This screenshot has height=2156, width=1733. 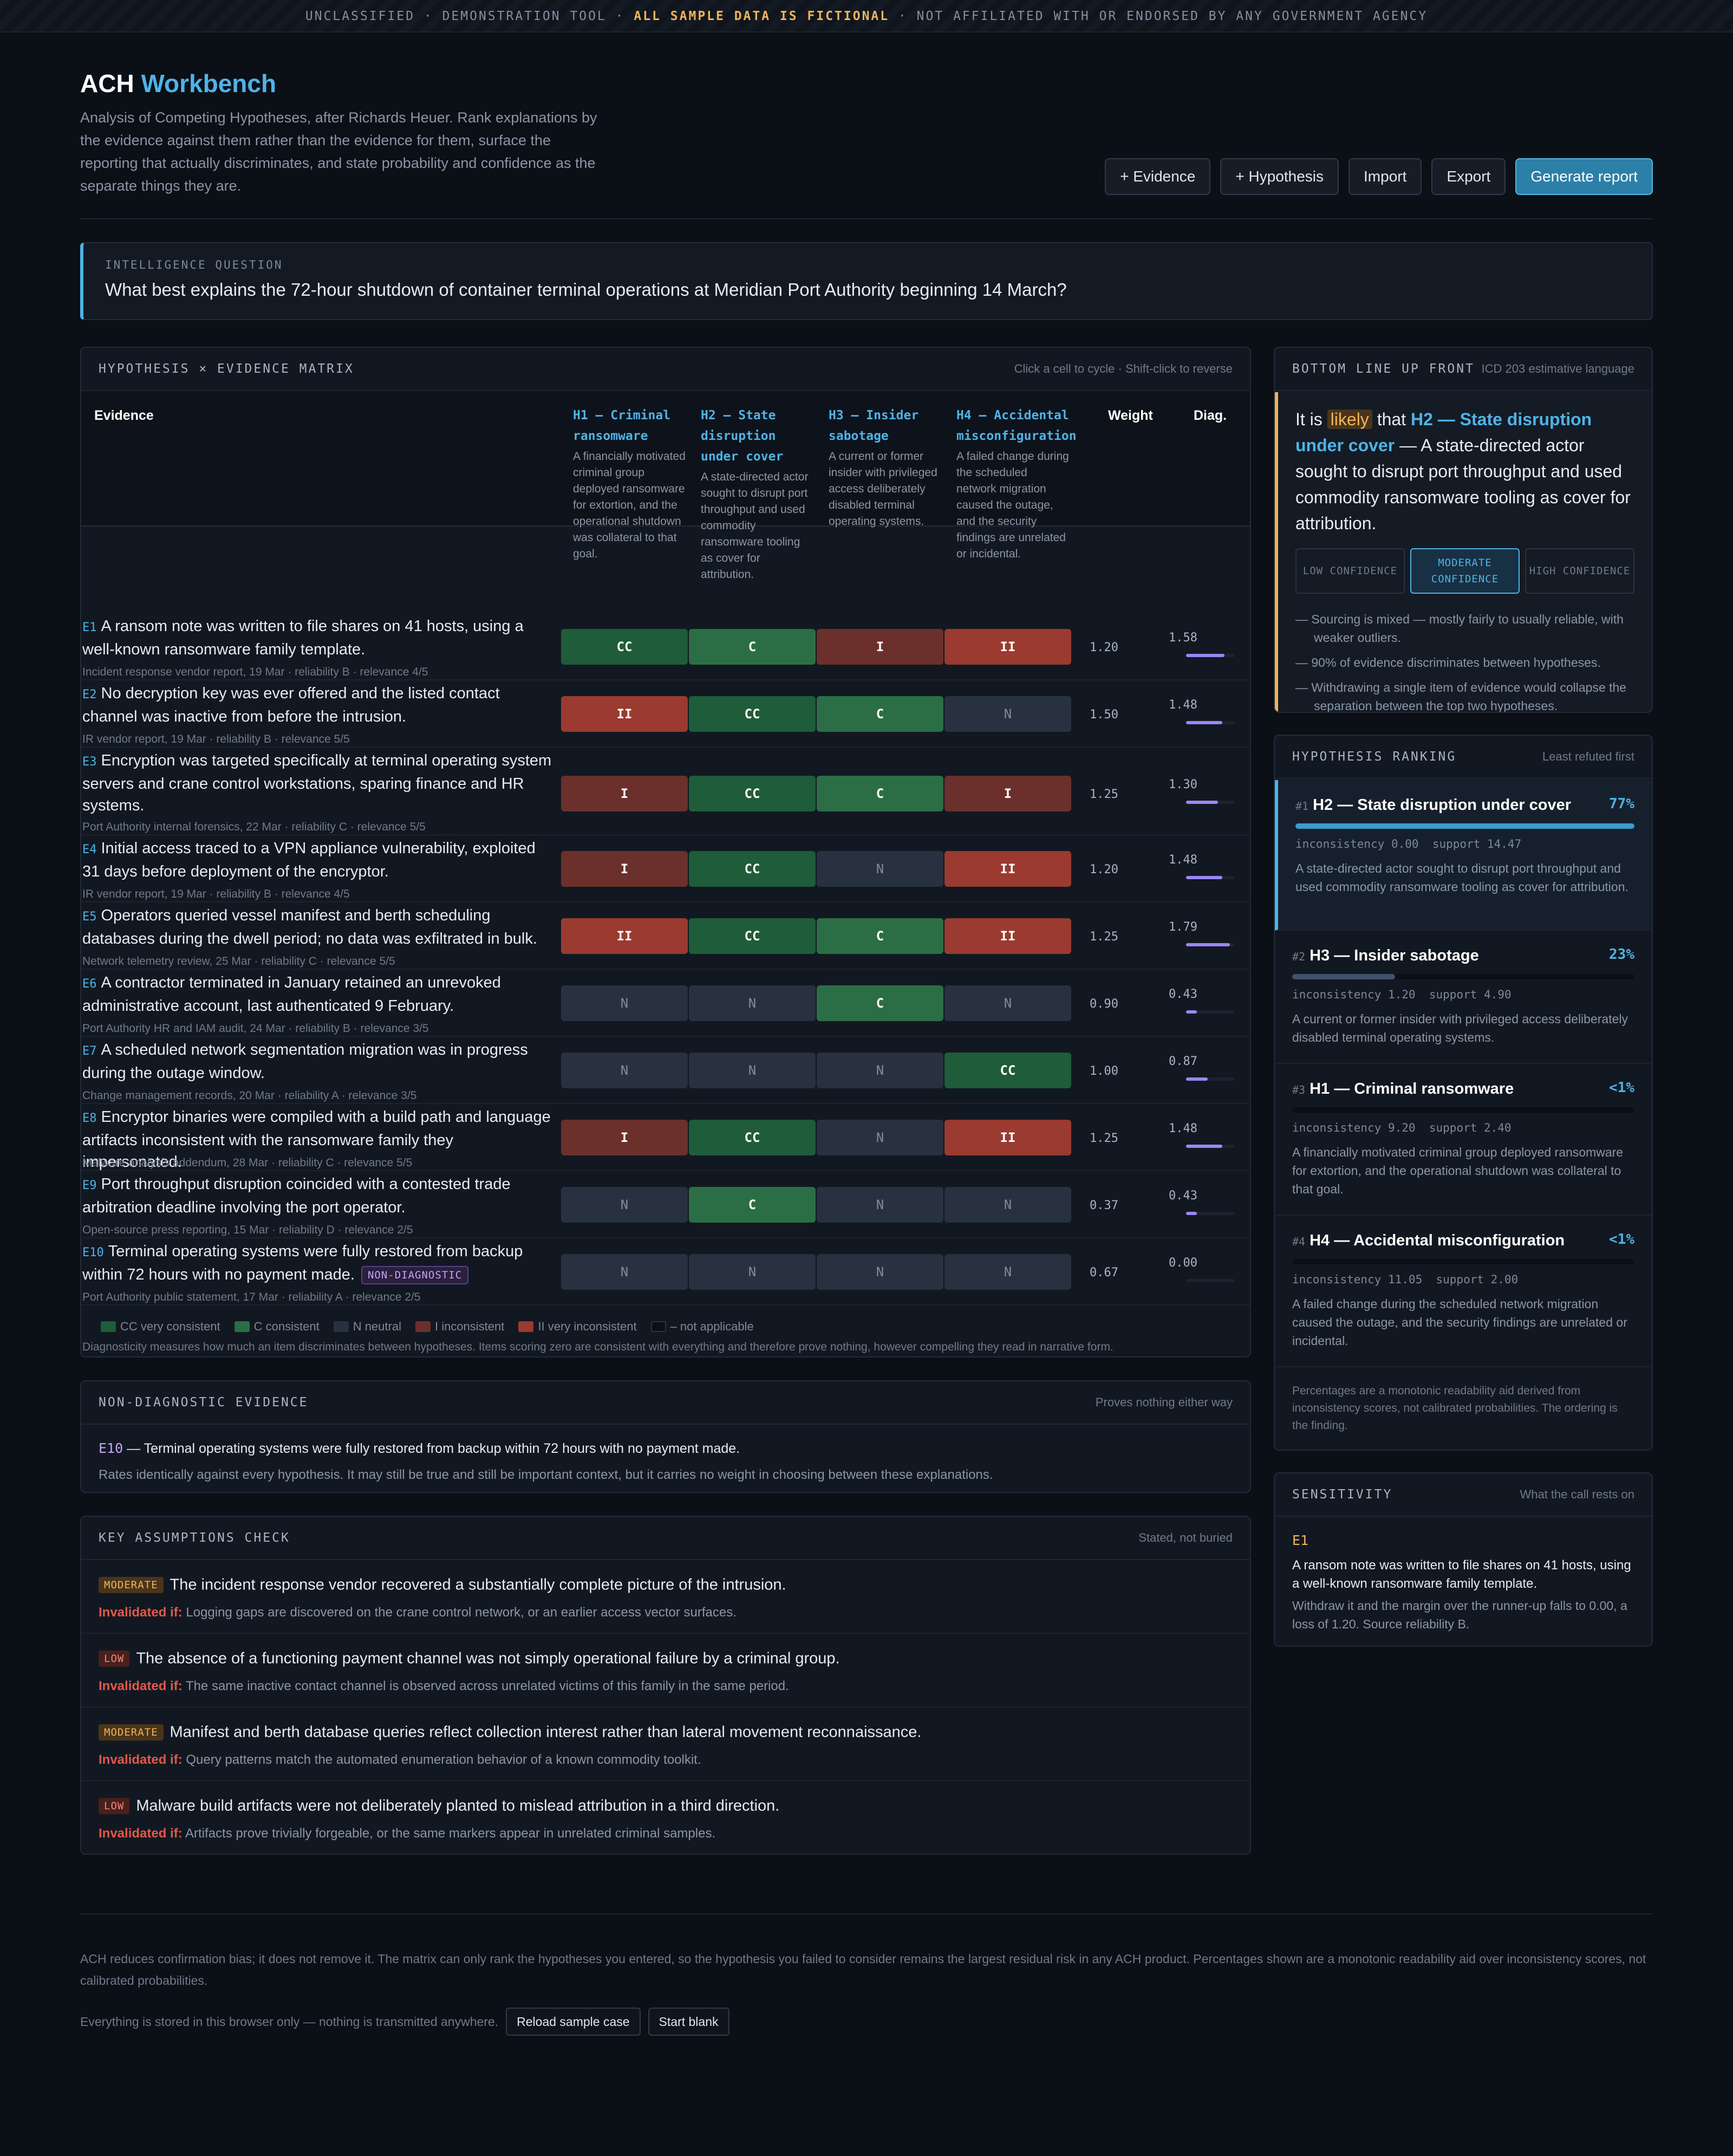 I want to click on generate-report-button: Generate report, so click(x=1584, y=176).